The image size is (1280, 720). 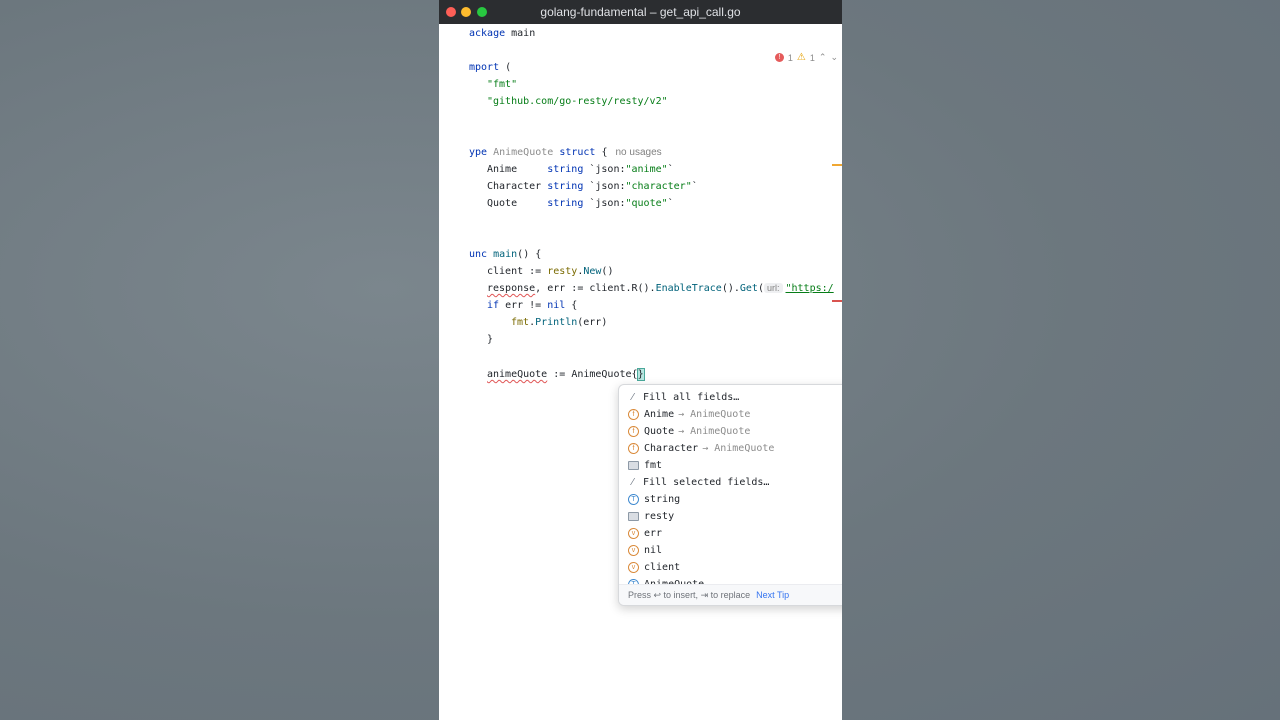 I want to click on completion-item: f Quote → AnimeQuote, so click(x=730, y=431).